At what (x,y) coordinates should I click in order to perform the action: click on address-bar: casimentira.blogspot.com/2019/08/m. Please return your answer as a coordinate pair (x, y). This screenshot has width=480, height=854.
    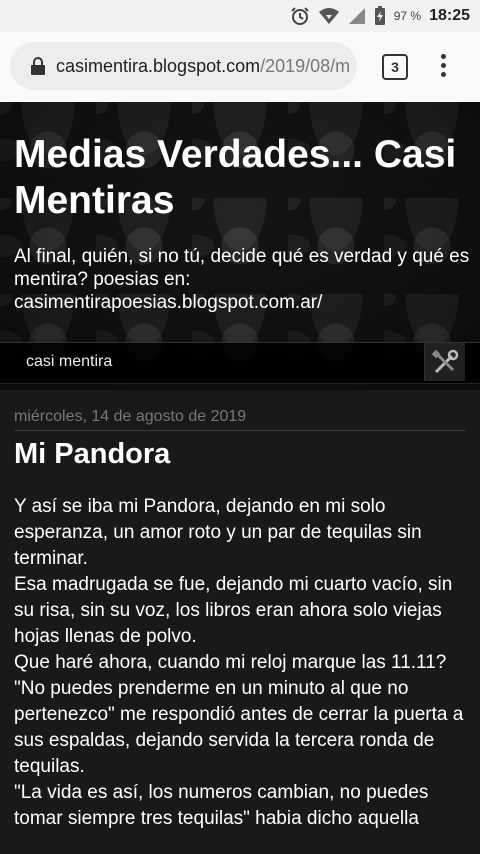
    Looking at the image, I should click on (183, 66).